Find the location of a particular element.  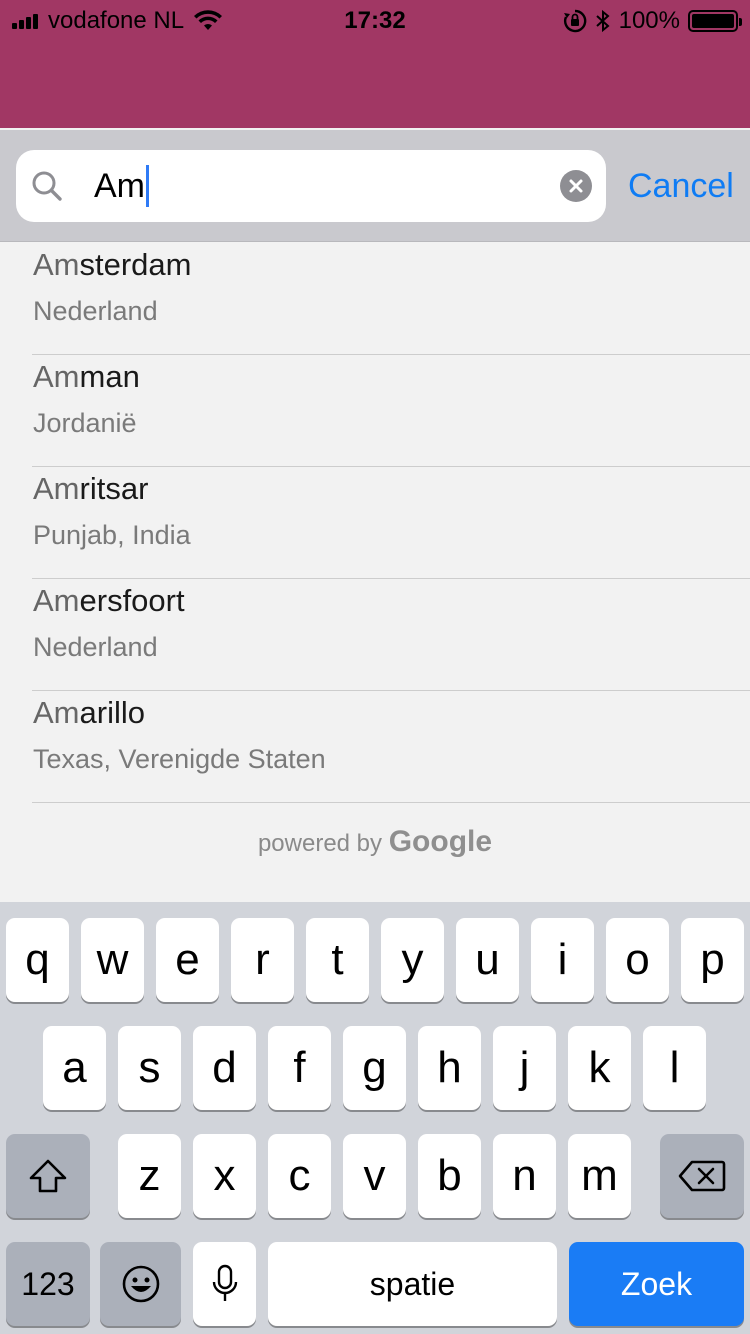

key-r: r is located at coordinates (262, 960).